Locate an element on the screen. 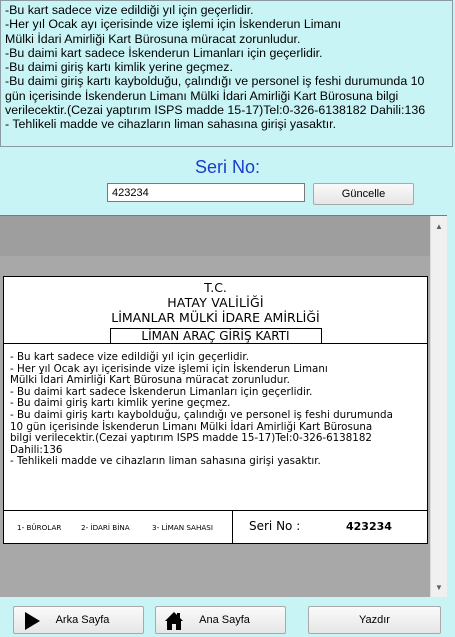 This screenshot has width=455, height=637. card-header-line3: LİMANLAR MÜLKİ İDARE AMİRLİĞİ is located at coordinates (215, 317).